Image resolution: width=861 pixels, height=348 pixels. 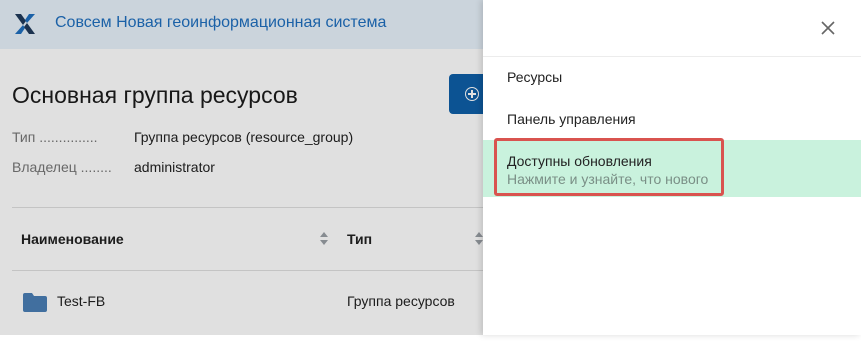 I want to click on menu-item-label: Доступны обновления, so click(x=579, y=161).